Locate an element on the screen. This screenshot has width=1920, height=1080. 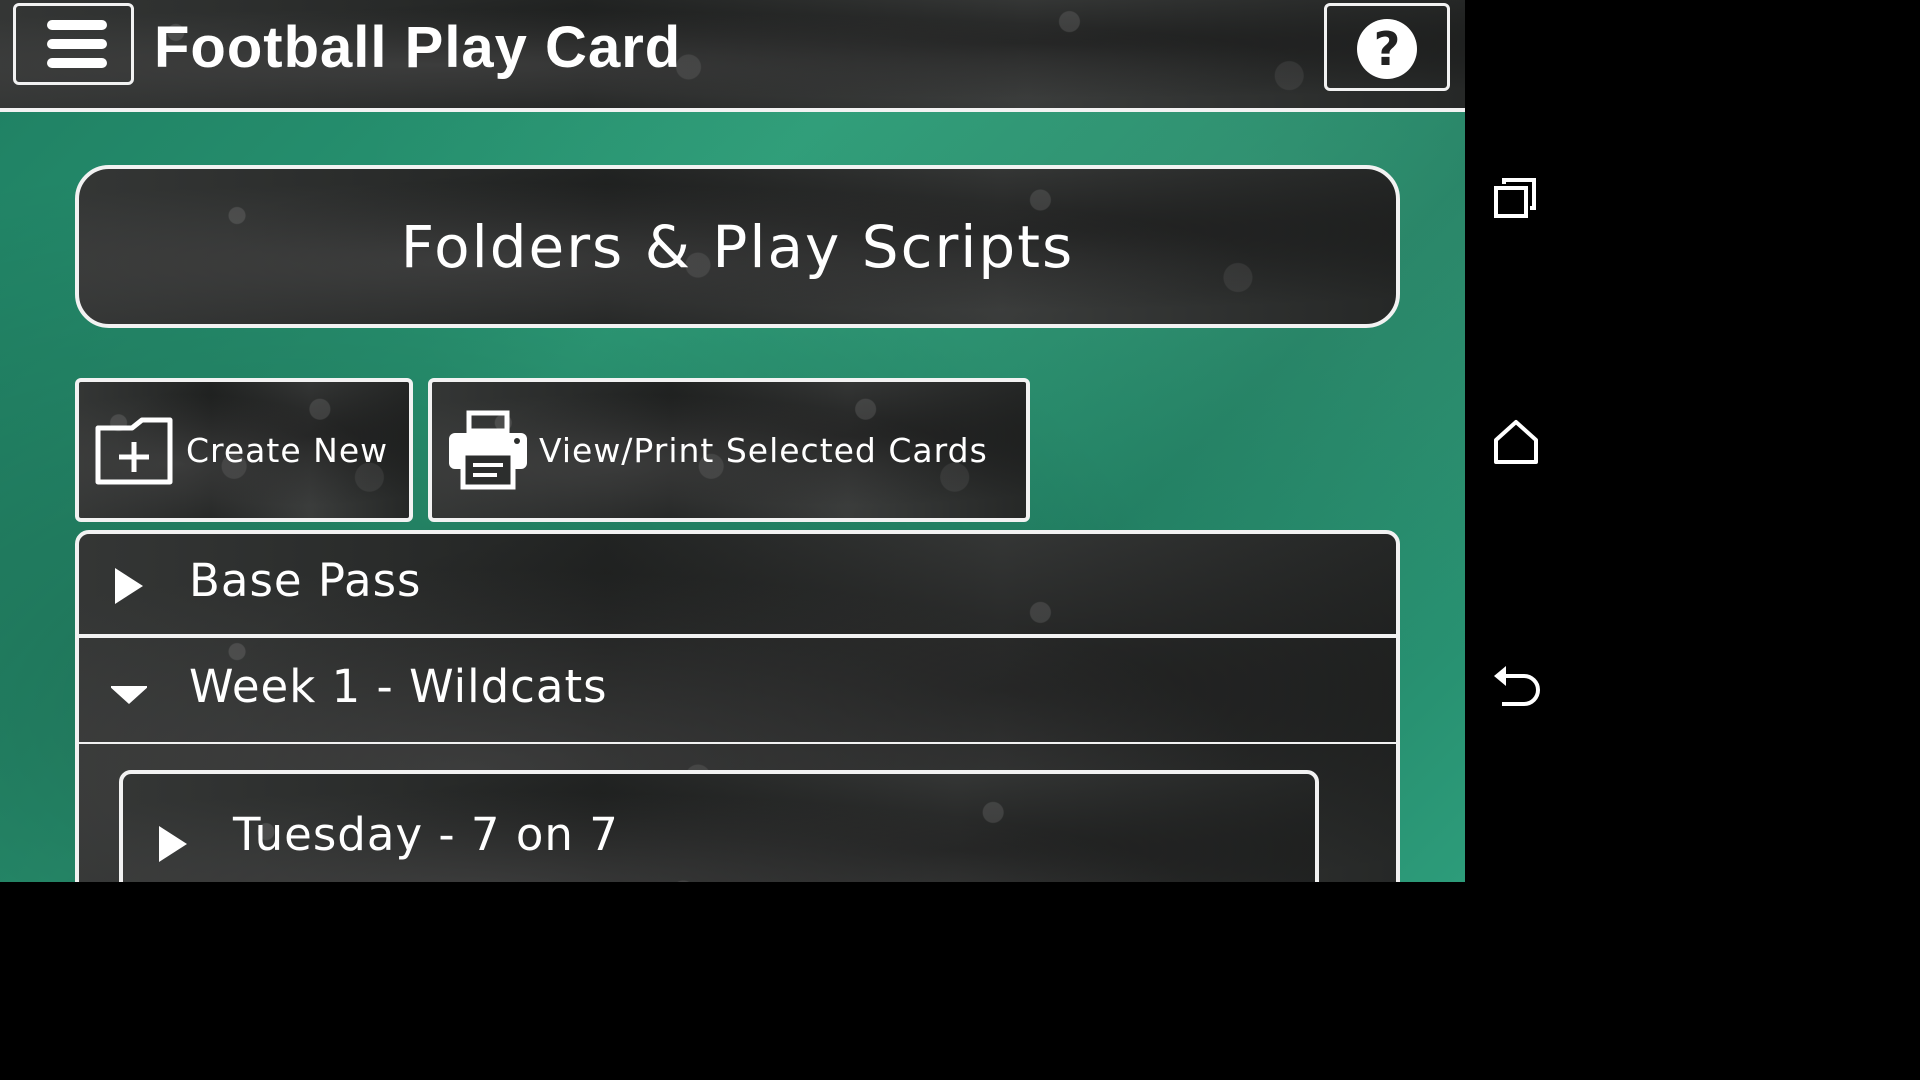
collapse-down-arrow-icon is located at coordinates (129, 695).